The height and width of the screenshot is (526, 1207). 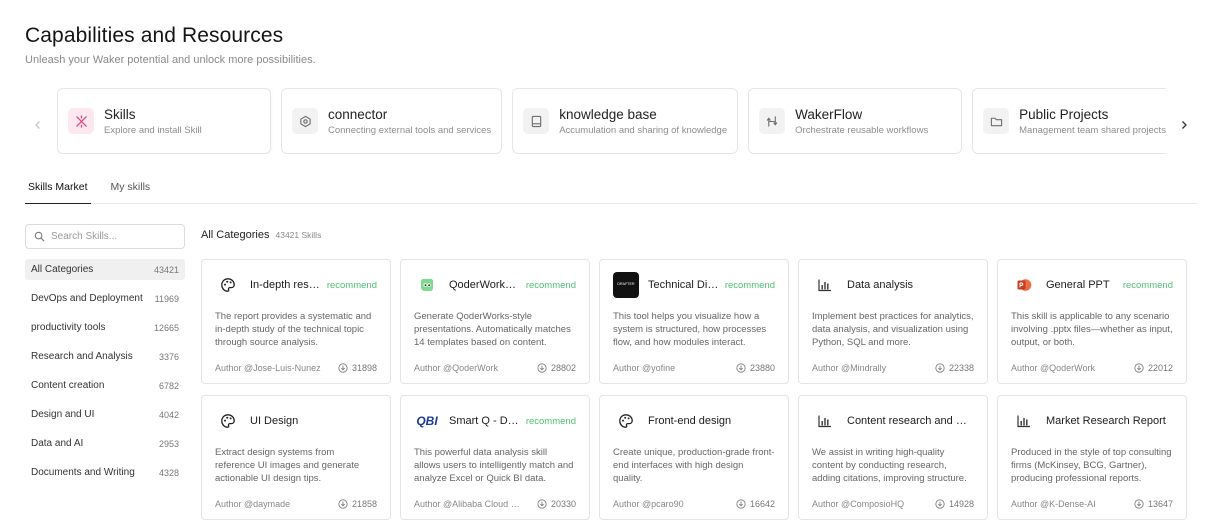 What do you see at coordinates (131, 188) in the screenshot?
I see `tab-my-skills: My skills` at bounding box center [131, 188].